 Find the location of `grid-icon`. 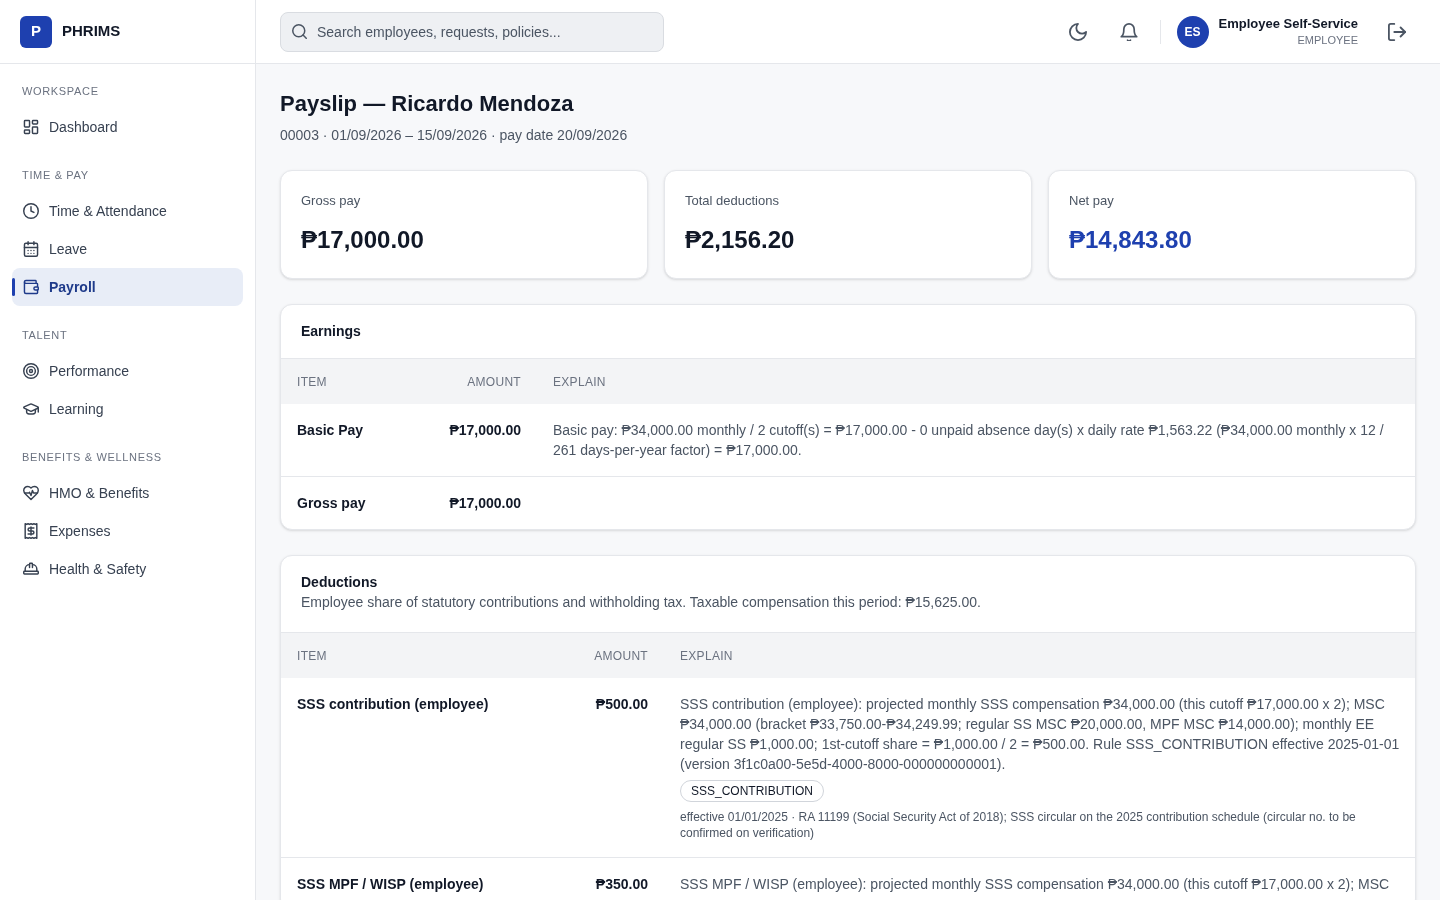

grid-icon is located at coordinates (31, 127).